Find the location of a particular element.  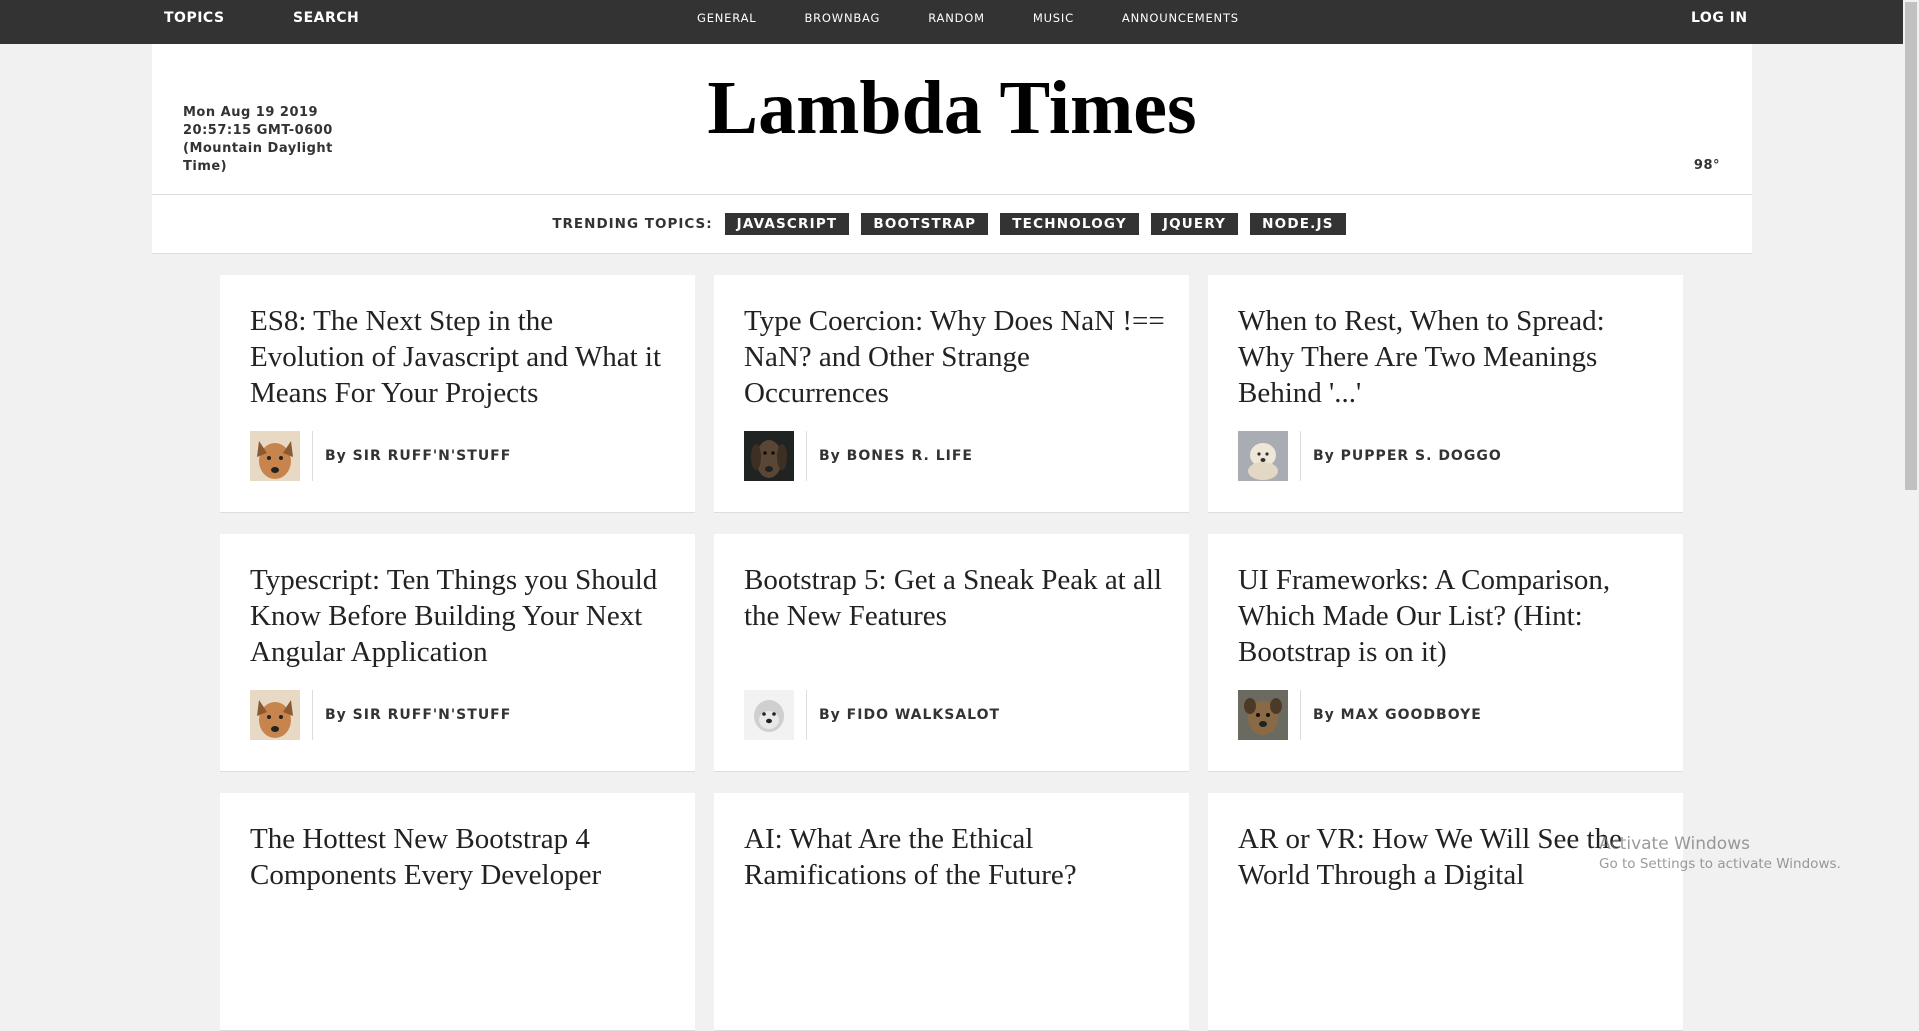

trending-label: TRENDING TOPICS: is located at coordinates (632, 224).